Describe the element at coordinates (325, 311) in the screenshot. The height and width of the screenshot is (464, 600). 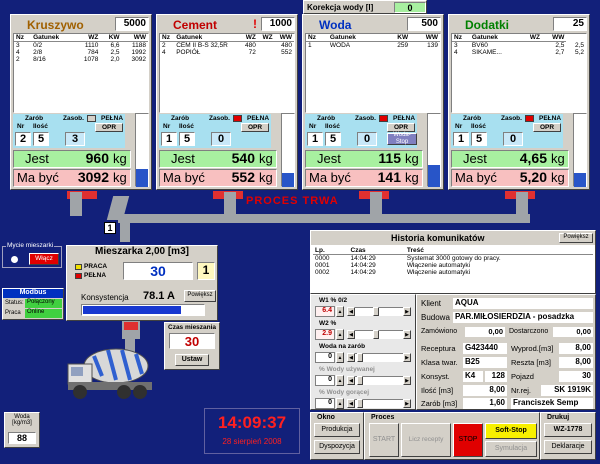
I see `slider-value: 6.4` at that location.